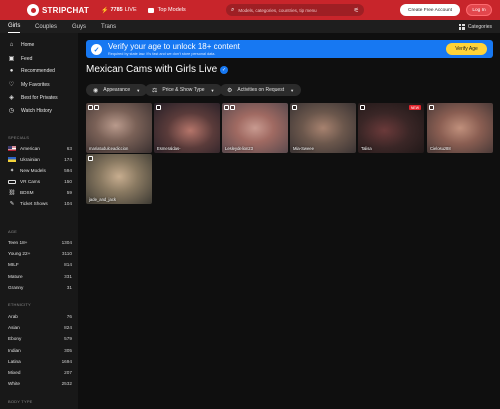 This screenshot has width=500, height=409. I want to click on price-show-filter: ⚖ Price & Show Type ▼, so click(183, 90).